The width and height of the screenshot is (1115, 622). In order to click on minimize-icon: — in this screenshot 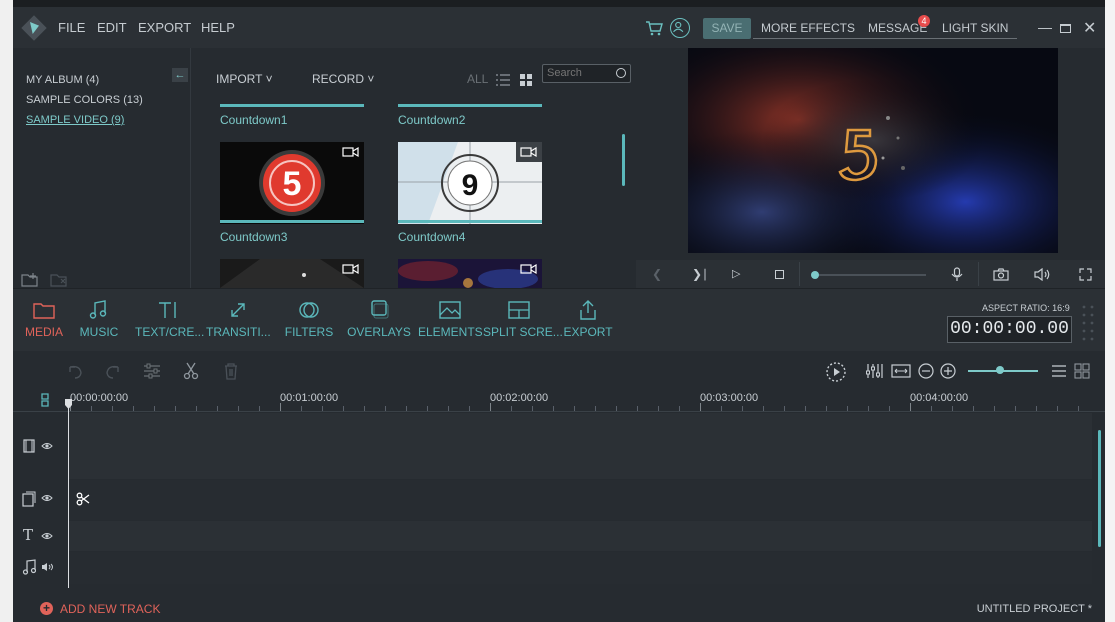, I will do `click(1045, 27)`.